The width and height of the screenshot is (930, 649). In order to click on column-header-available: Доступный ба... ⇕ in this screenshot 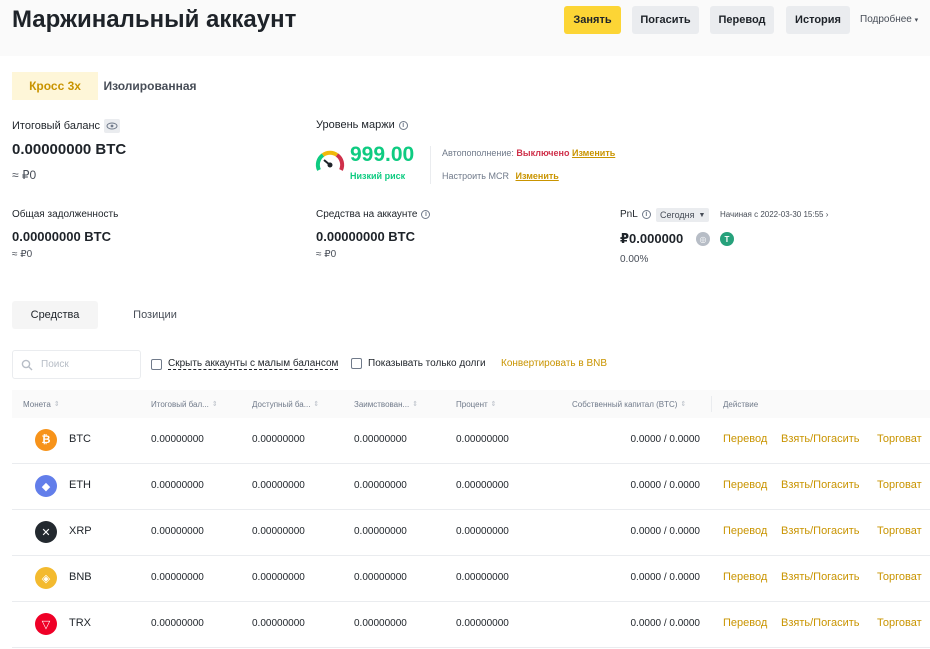, I will do `click(285, 404)`.